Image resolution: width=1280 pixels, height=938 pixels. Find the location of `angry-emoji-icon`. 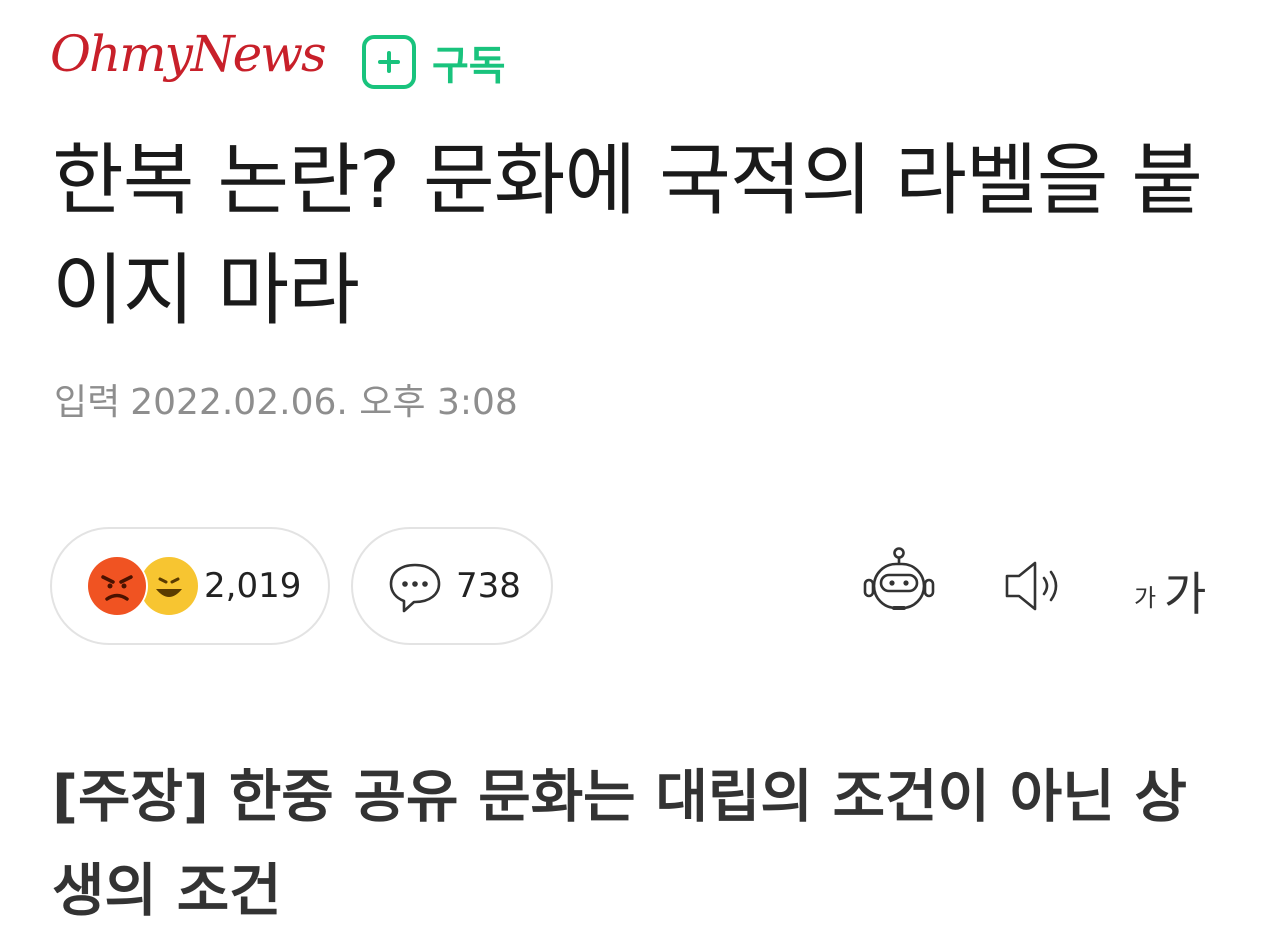

angry-emoji-icon is located at coordinates (117, 586).